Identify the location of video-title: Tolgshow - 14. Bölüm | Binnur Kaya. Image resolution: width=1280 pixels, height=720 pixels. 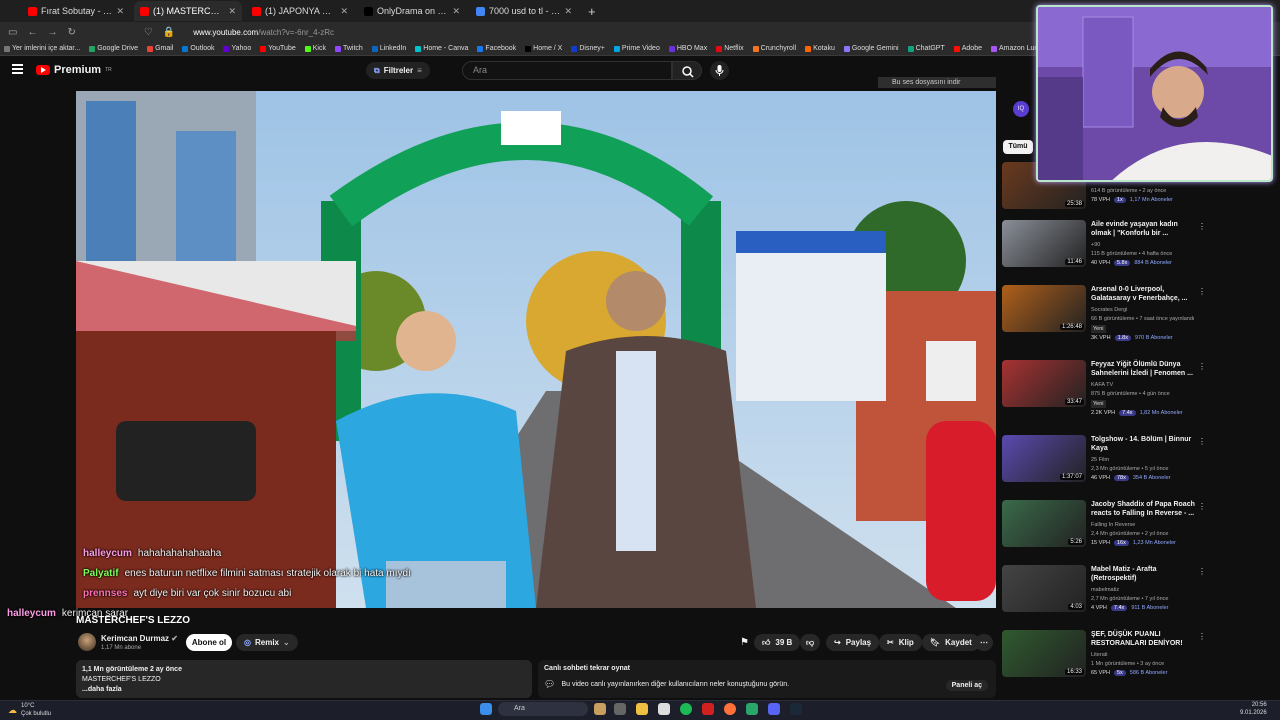
(1143, 444).